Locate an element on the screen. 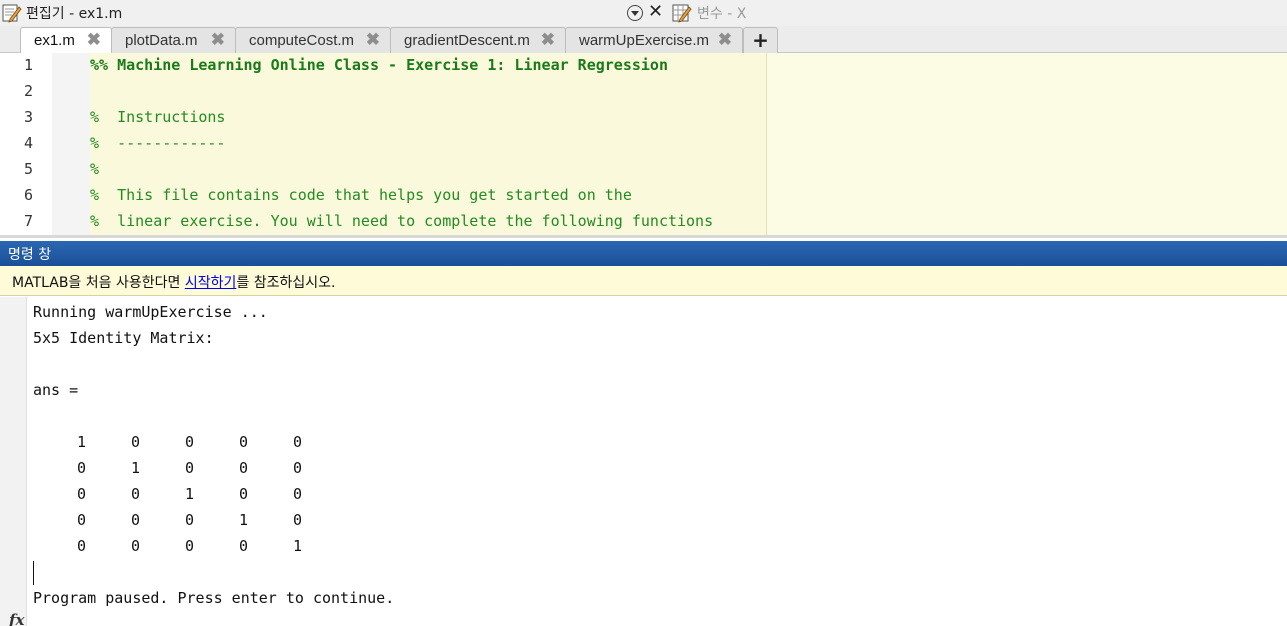 This screenshot has height=626, width=1287. close-panel-icon: ✕ is located at coordinates (655, 11).